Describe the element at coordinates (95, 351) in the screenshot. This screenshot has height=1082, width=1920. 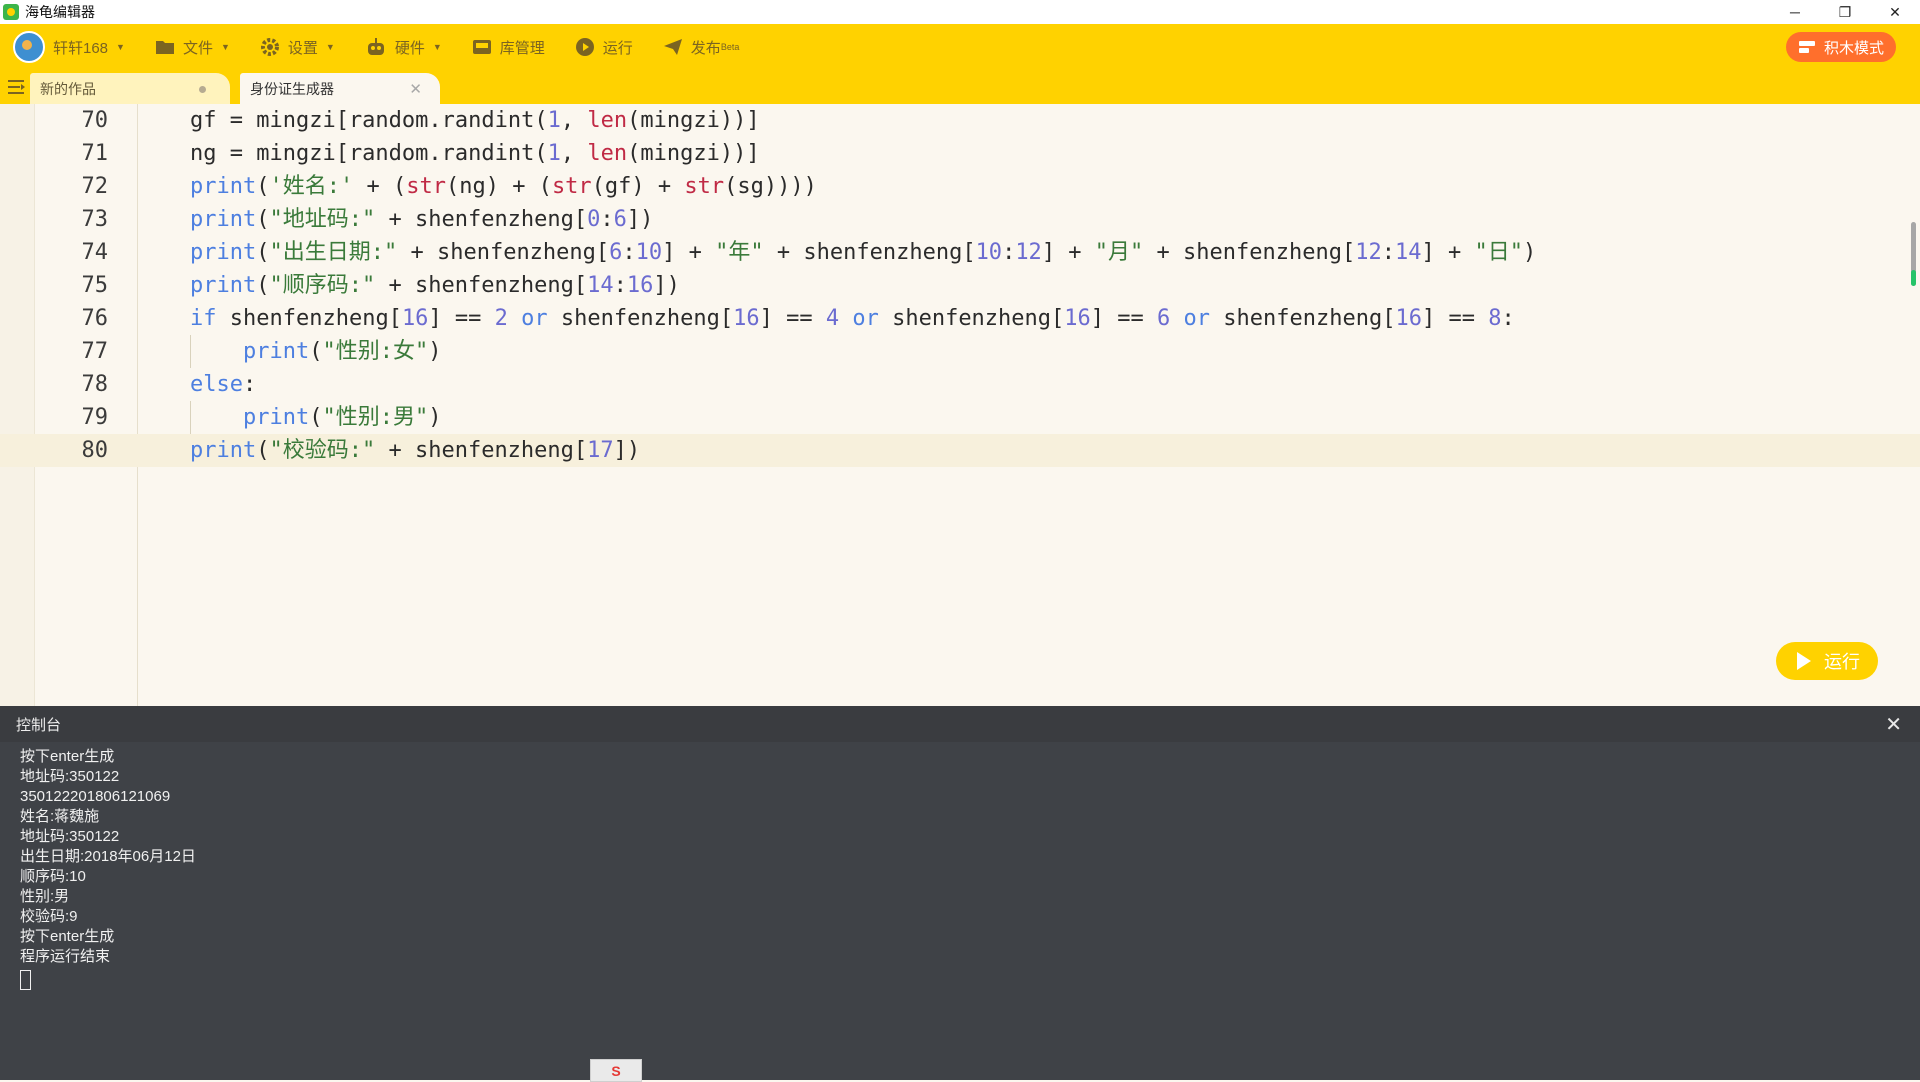
I see `line-number: 77` at that location.